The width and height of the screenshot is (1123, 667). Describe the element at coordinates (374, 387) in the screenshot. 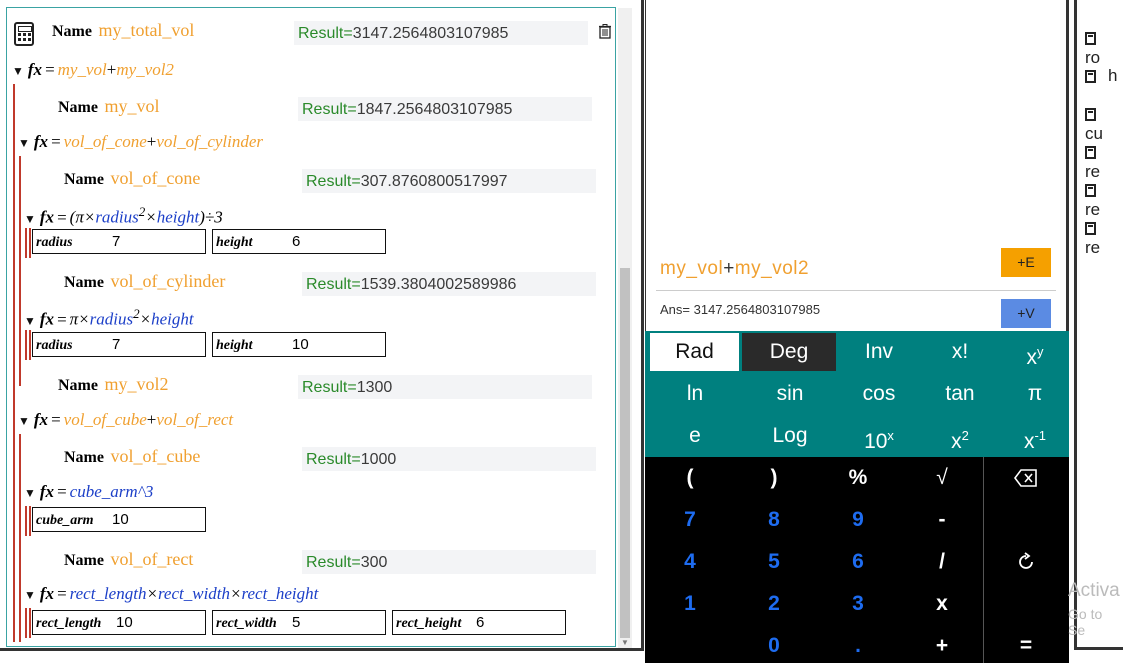

I see `result-value: 1300` at that location.